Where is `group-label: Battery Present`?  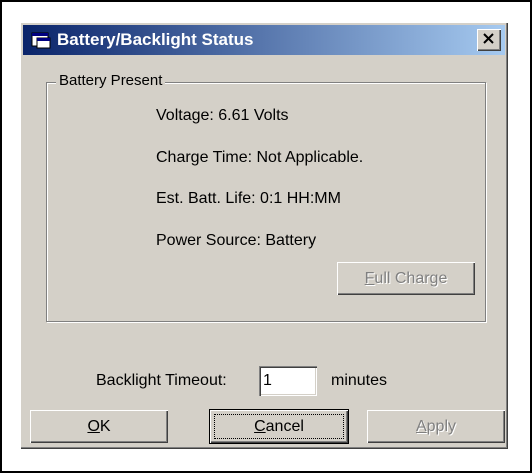
group-label: Battery Present is located at coordinates (111, 80).